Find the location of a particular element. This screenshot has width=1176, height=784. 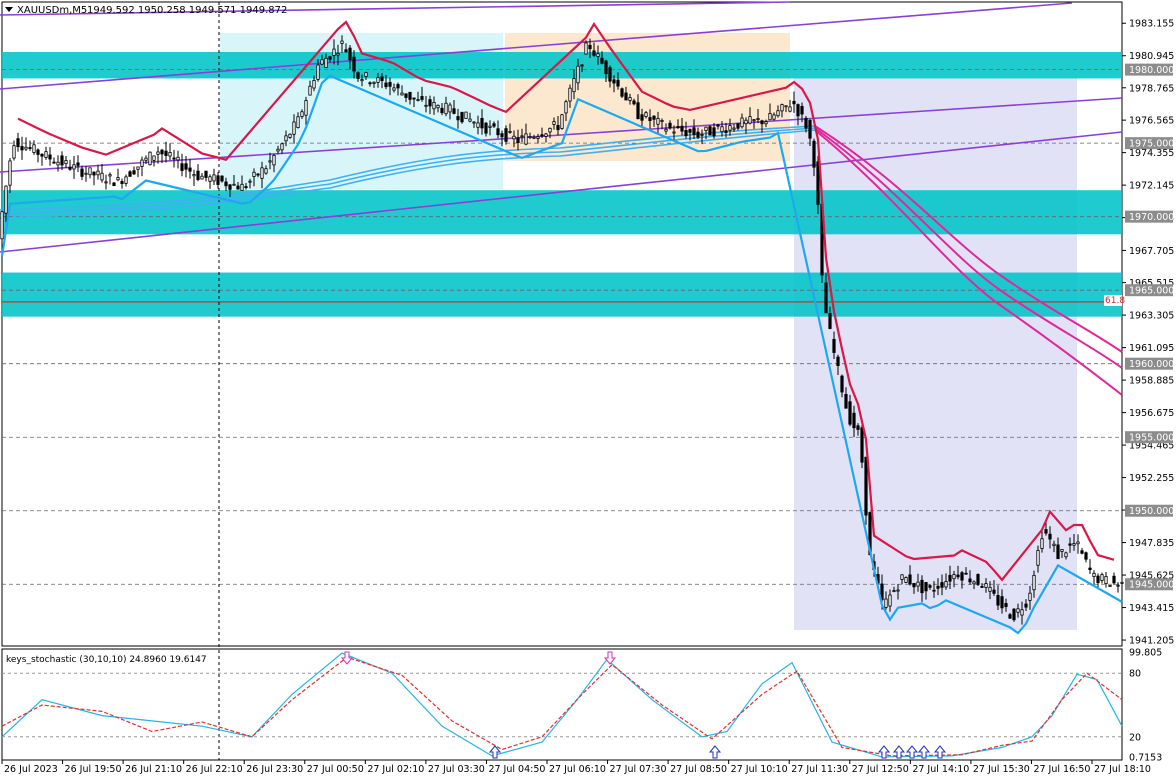

stochastic-tick-label: 99.805 is located at coordinates (1145, 653).